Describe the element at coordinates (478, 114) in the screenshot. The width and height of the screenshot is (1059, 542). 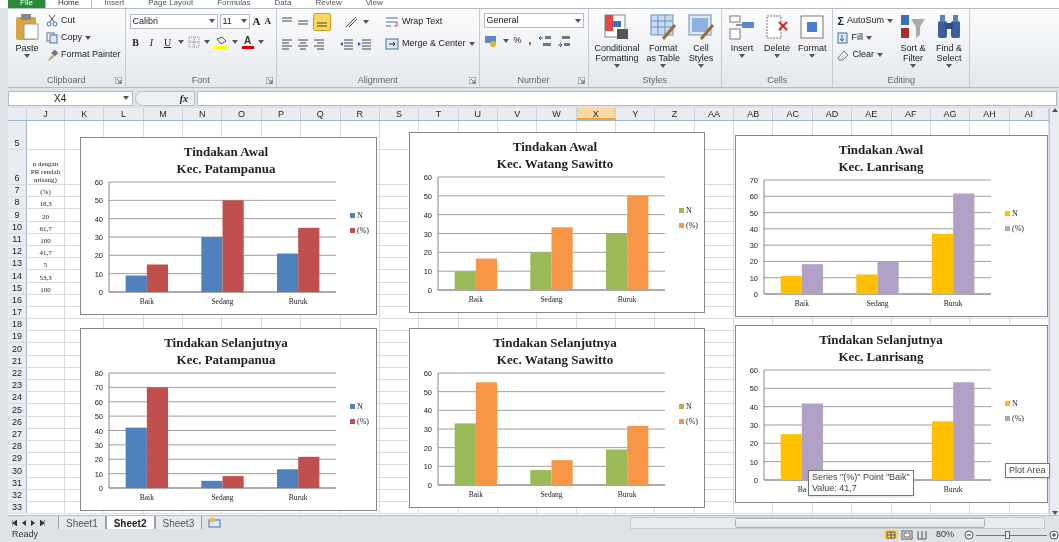
I see `column-header: U` at that location.